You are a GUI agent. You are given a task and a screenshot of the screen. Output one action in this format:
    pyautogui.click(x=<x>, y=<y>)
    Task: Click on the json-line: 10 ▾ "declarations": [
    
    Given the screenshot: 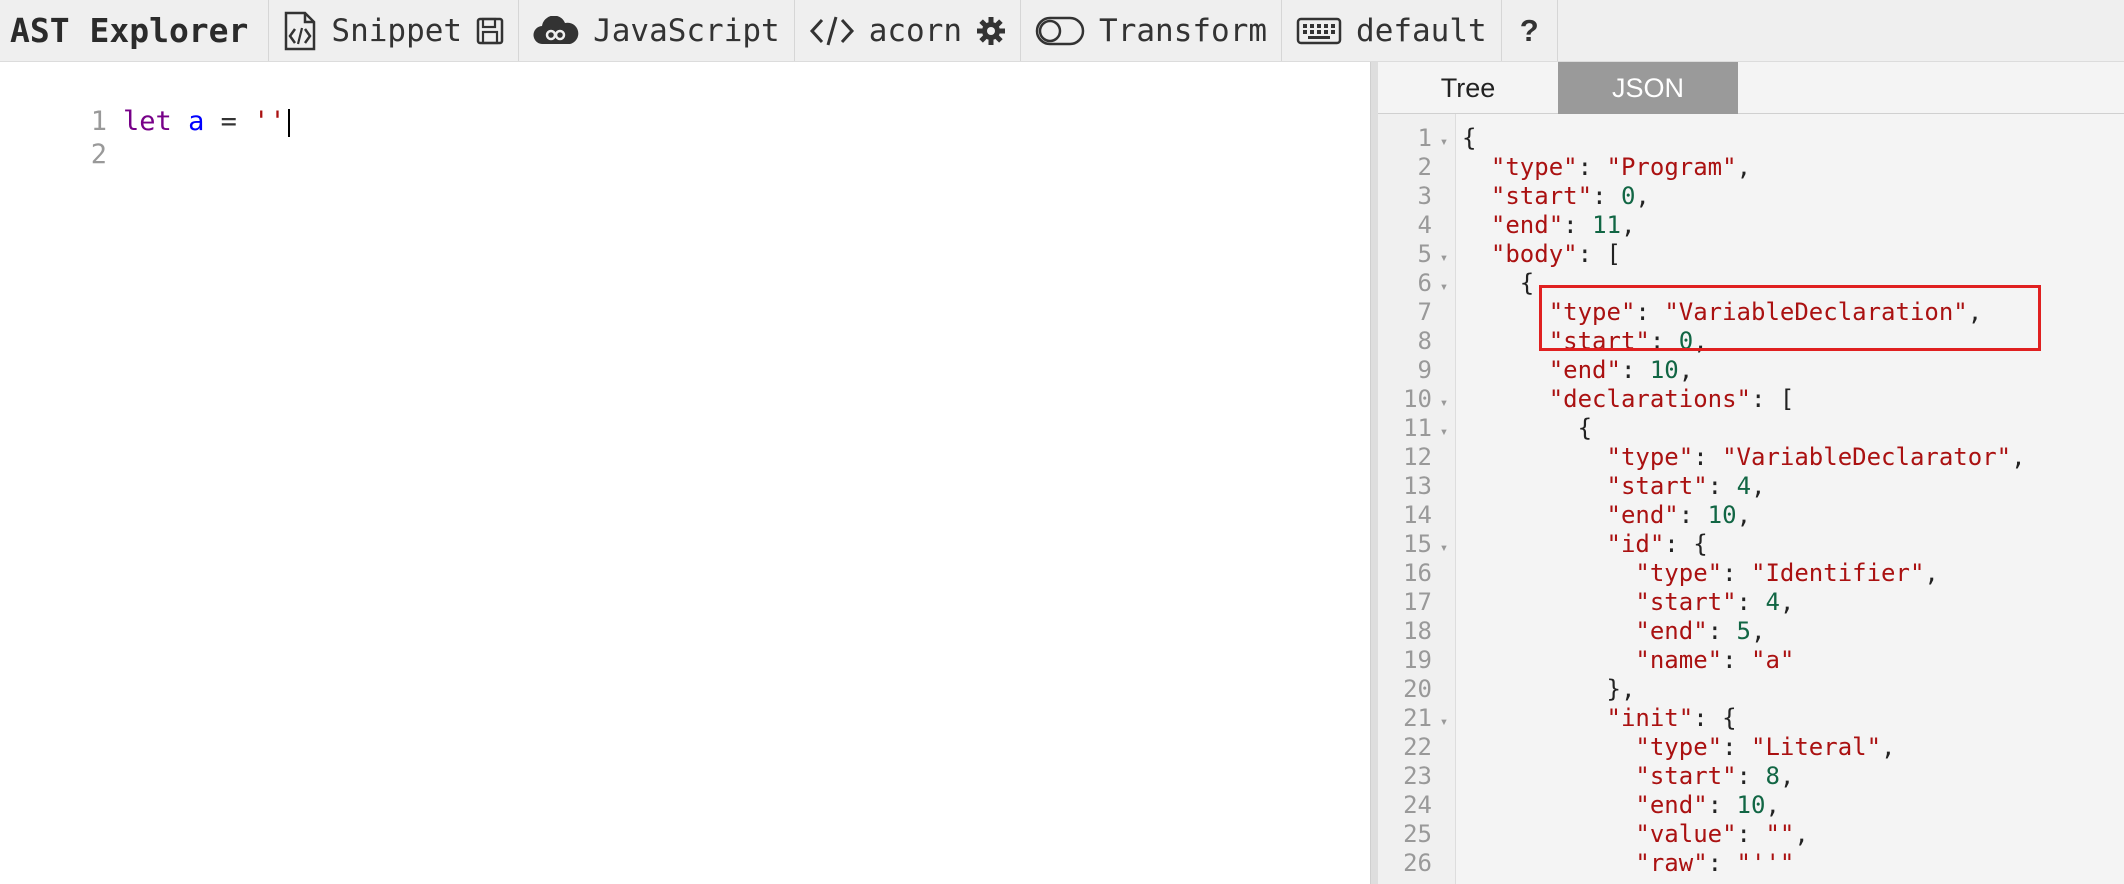 What is the action you would take?
    pyautogui.click(x=1751, y=399)
    